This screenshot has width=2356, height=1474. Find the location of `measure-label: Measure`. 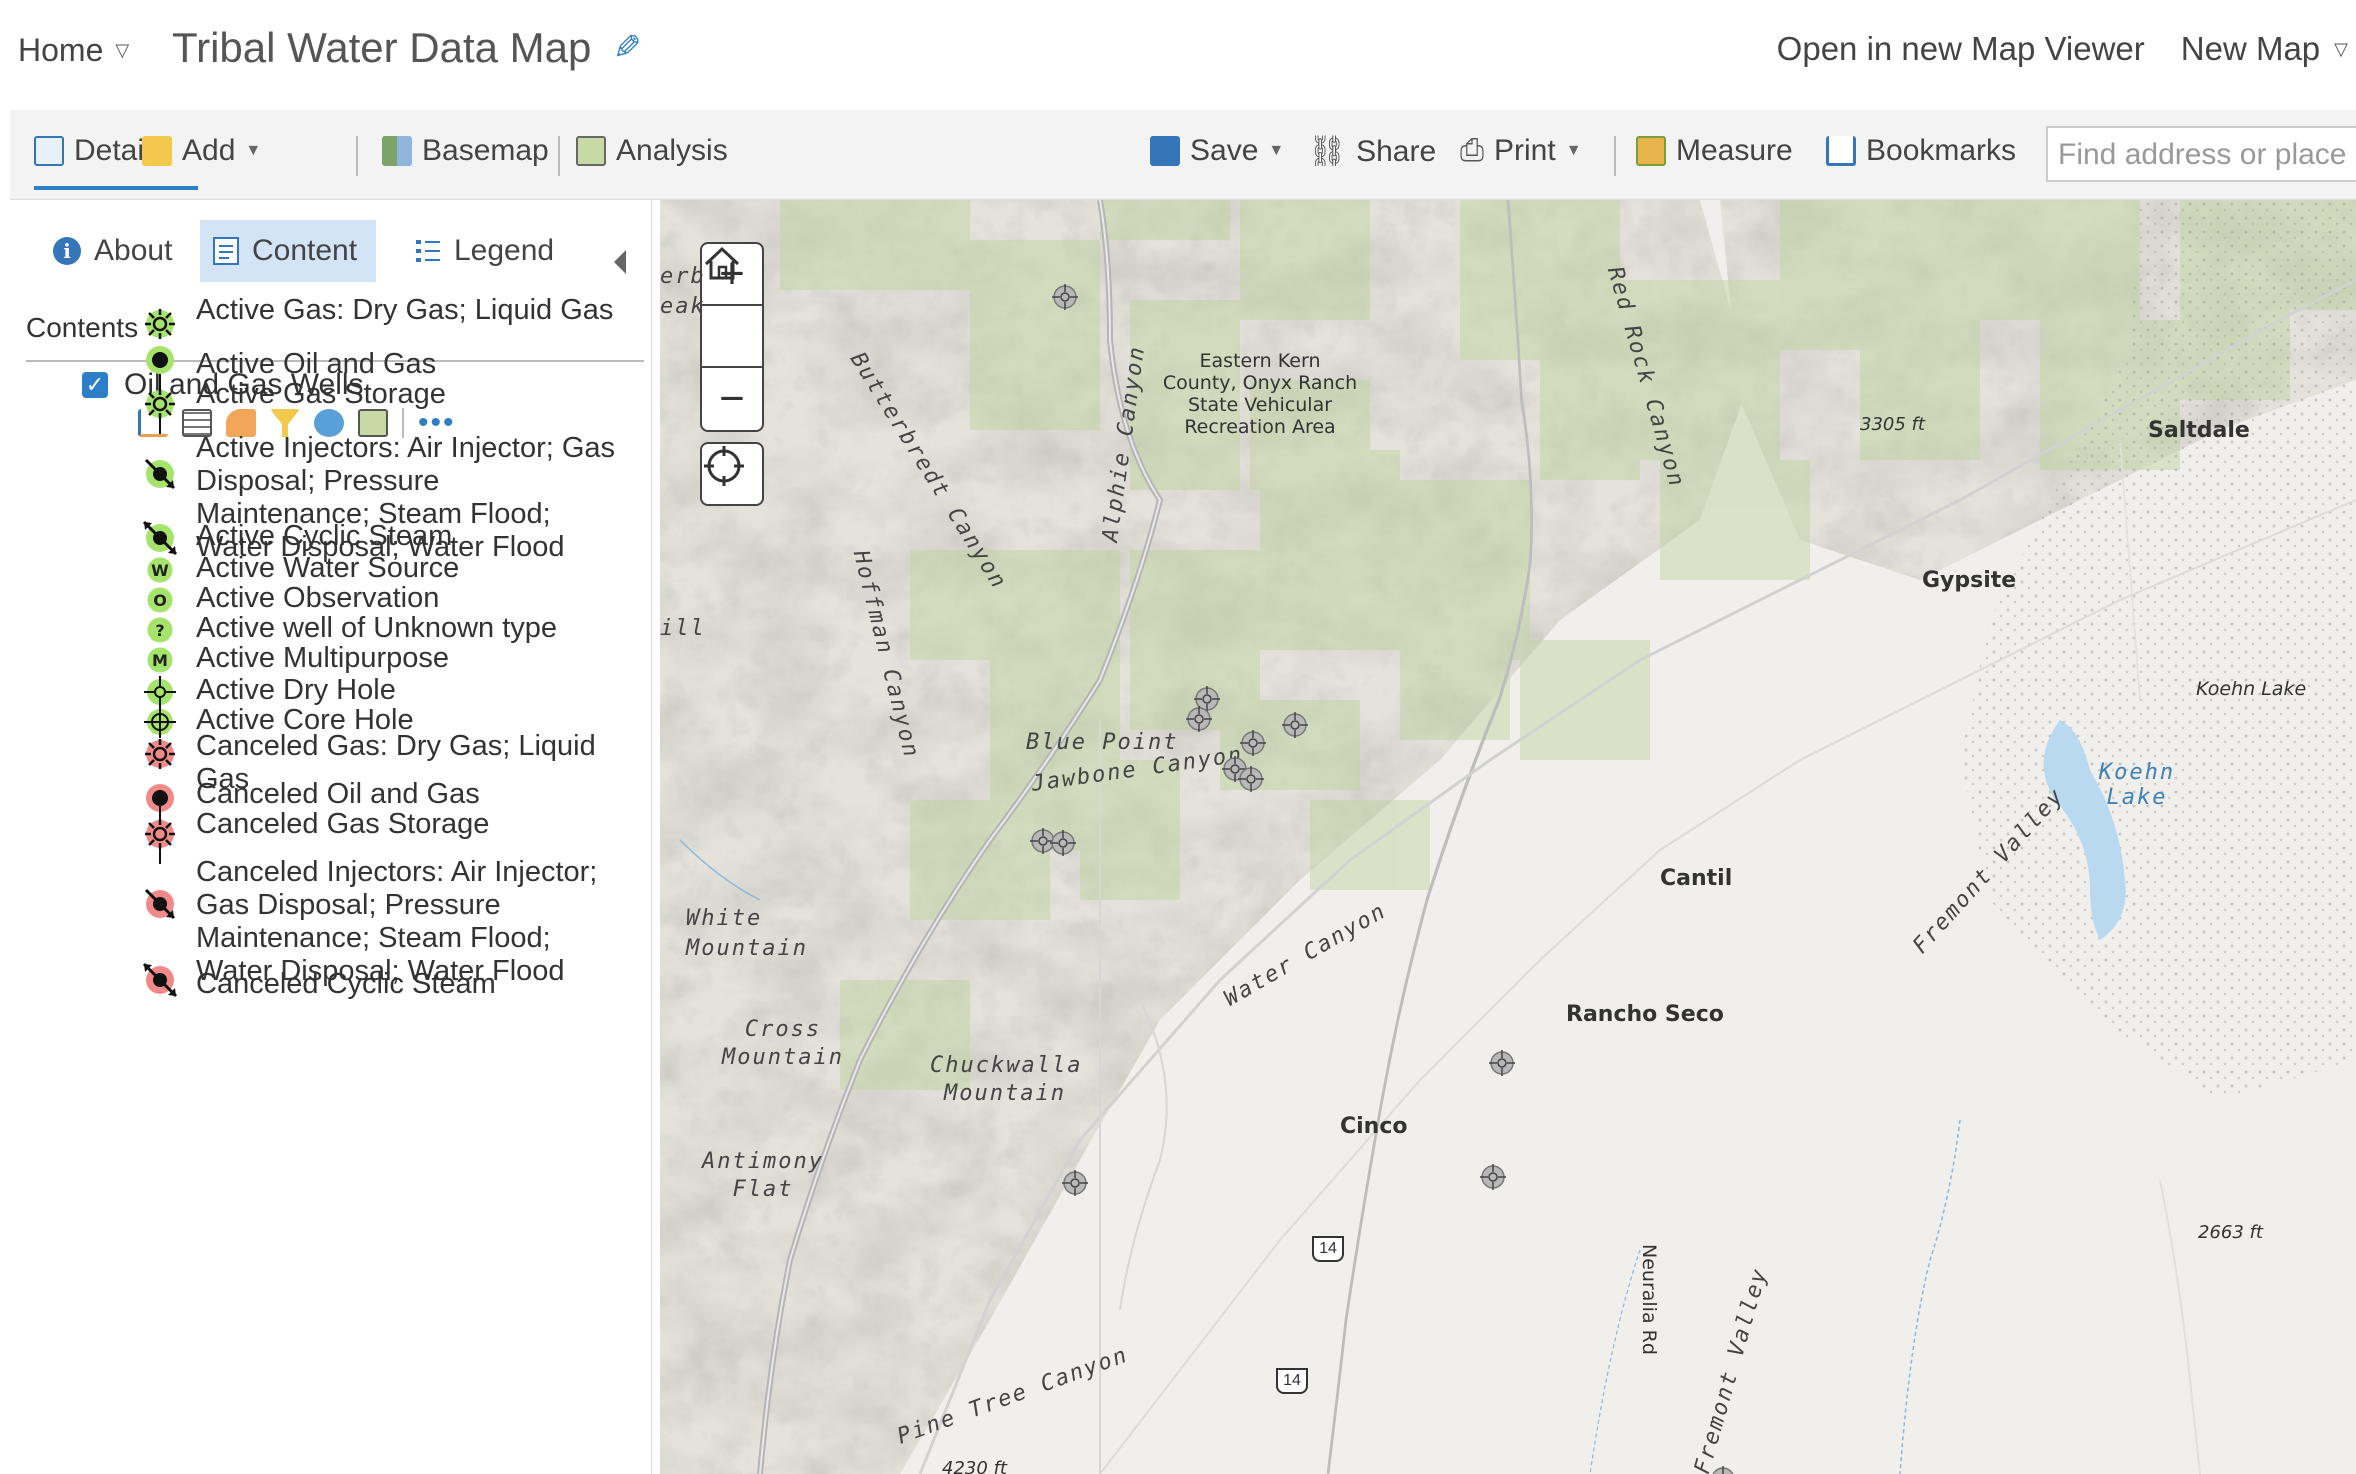

measure-label: Measure is located at coordinates (1734, 150).